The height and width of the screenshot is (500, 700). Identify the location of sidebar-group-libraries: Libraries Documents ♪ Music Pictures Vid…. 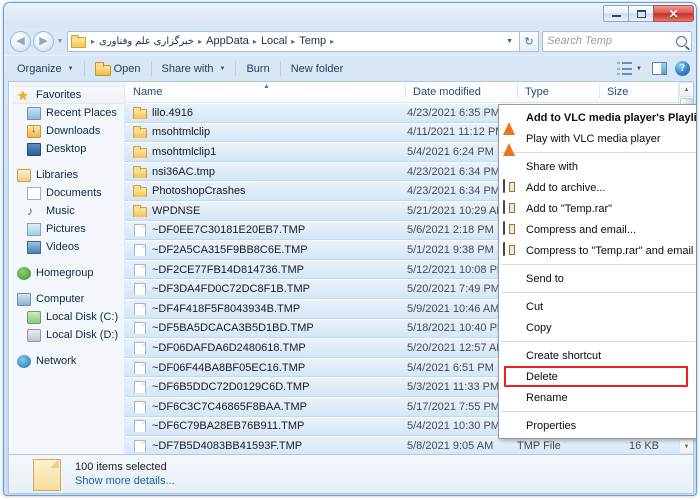
(66, 211).